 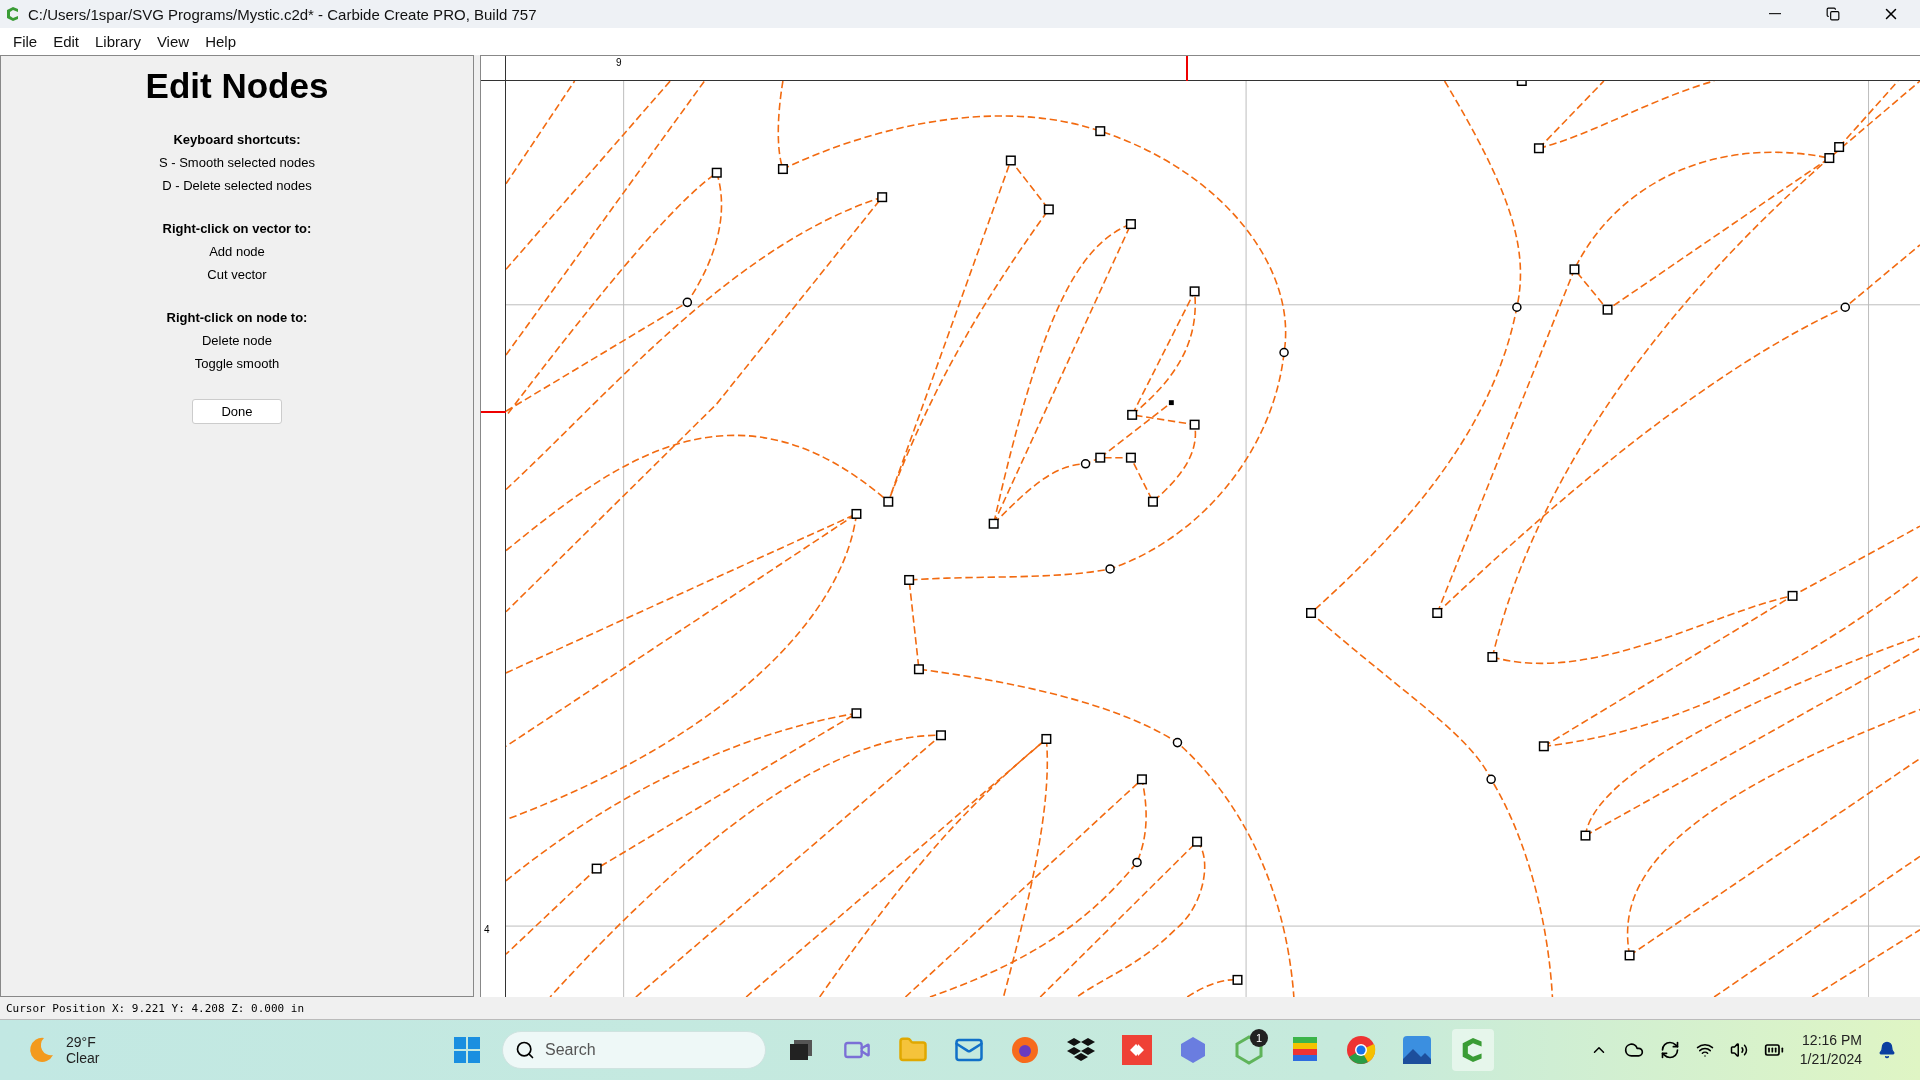 What do you see at coordinates (1833, 14) in the screenshot?
I see `restore-icon` at bounding box center [1833, 14].